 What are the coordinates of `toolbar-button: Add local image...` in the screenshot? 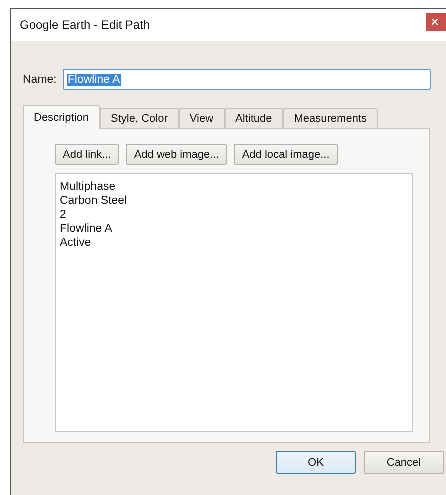 It's located at (286, 154).